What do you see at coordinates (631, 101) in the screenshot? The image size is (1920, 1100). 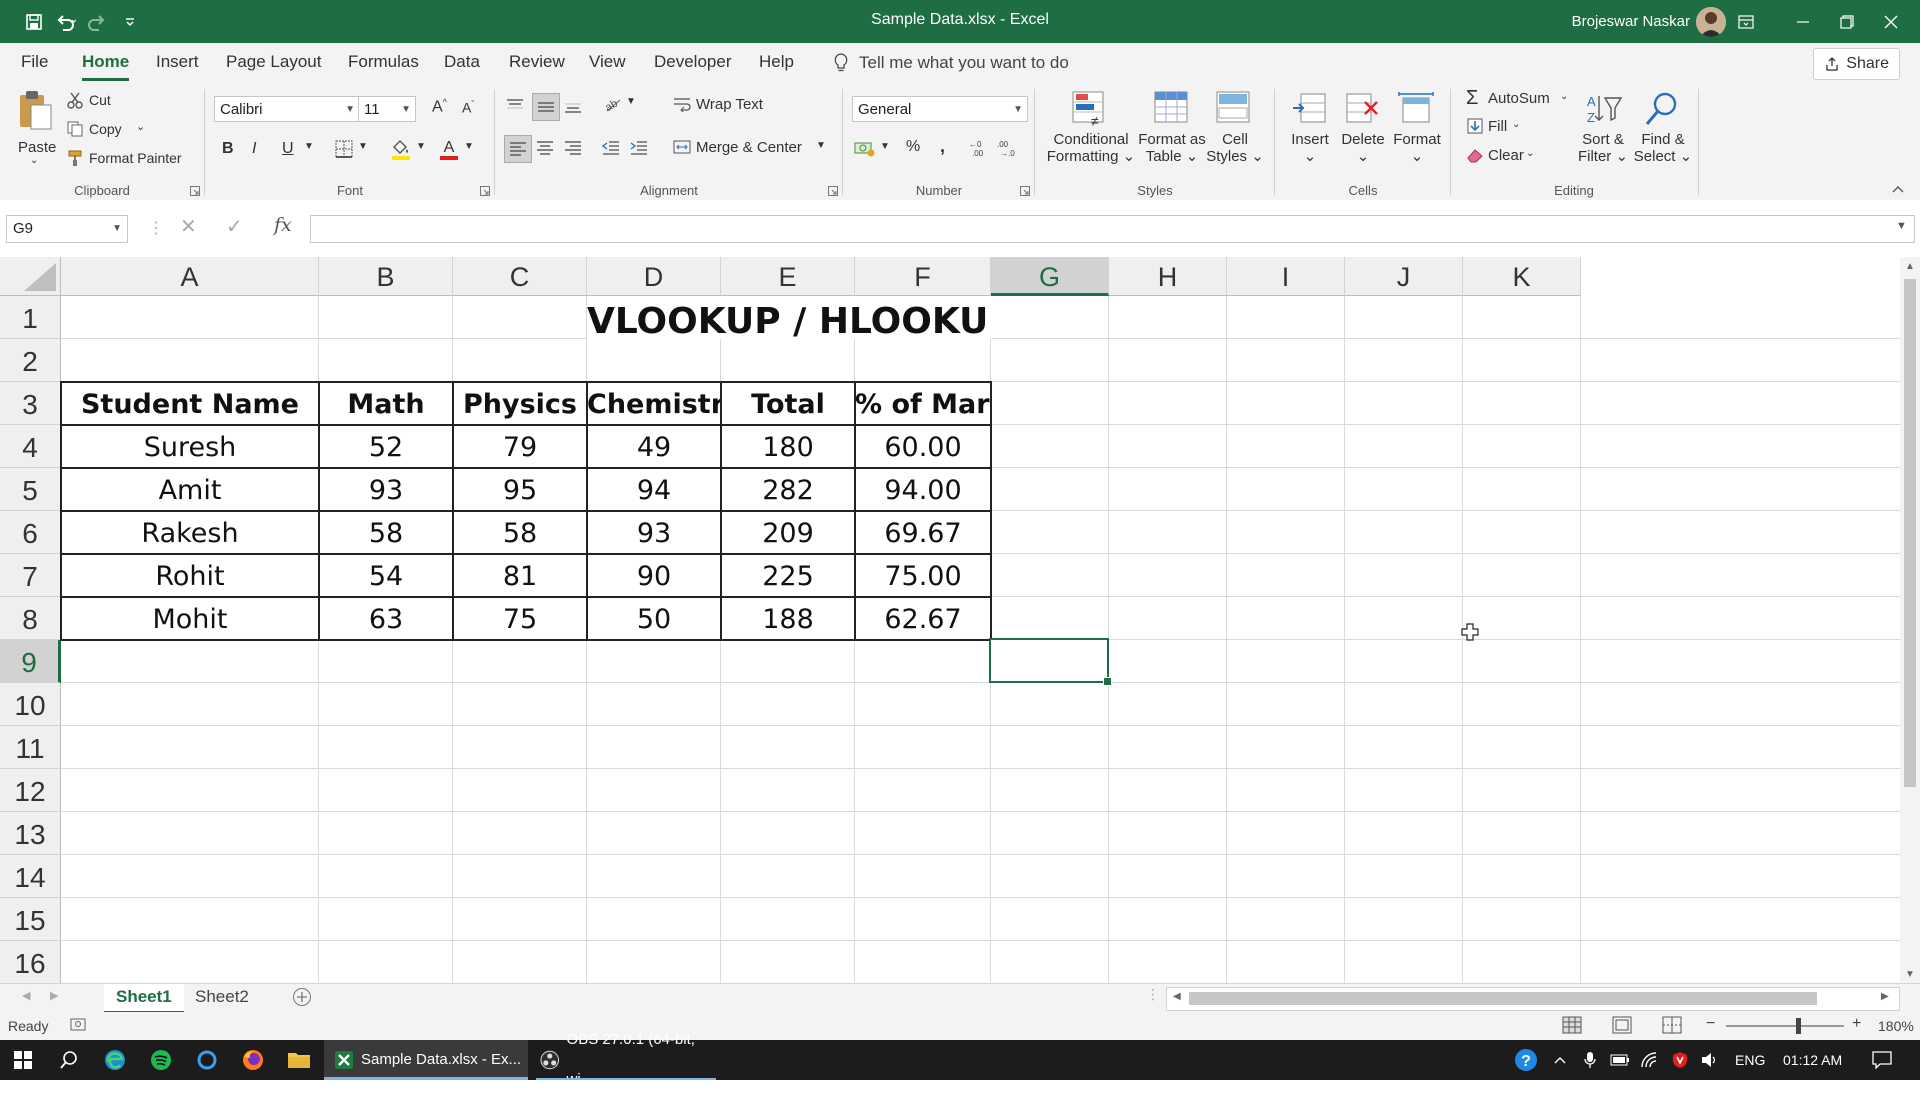 I see `orientation-dropdown-icon: ▼` at bounding box center [631, 101].